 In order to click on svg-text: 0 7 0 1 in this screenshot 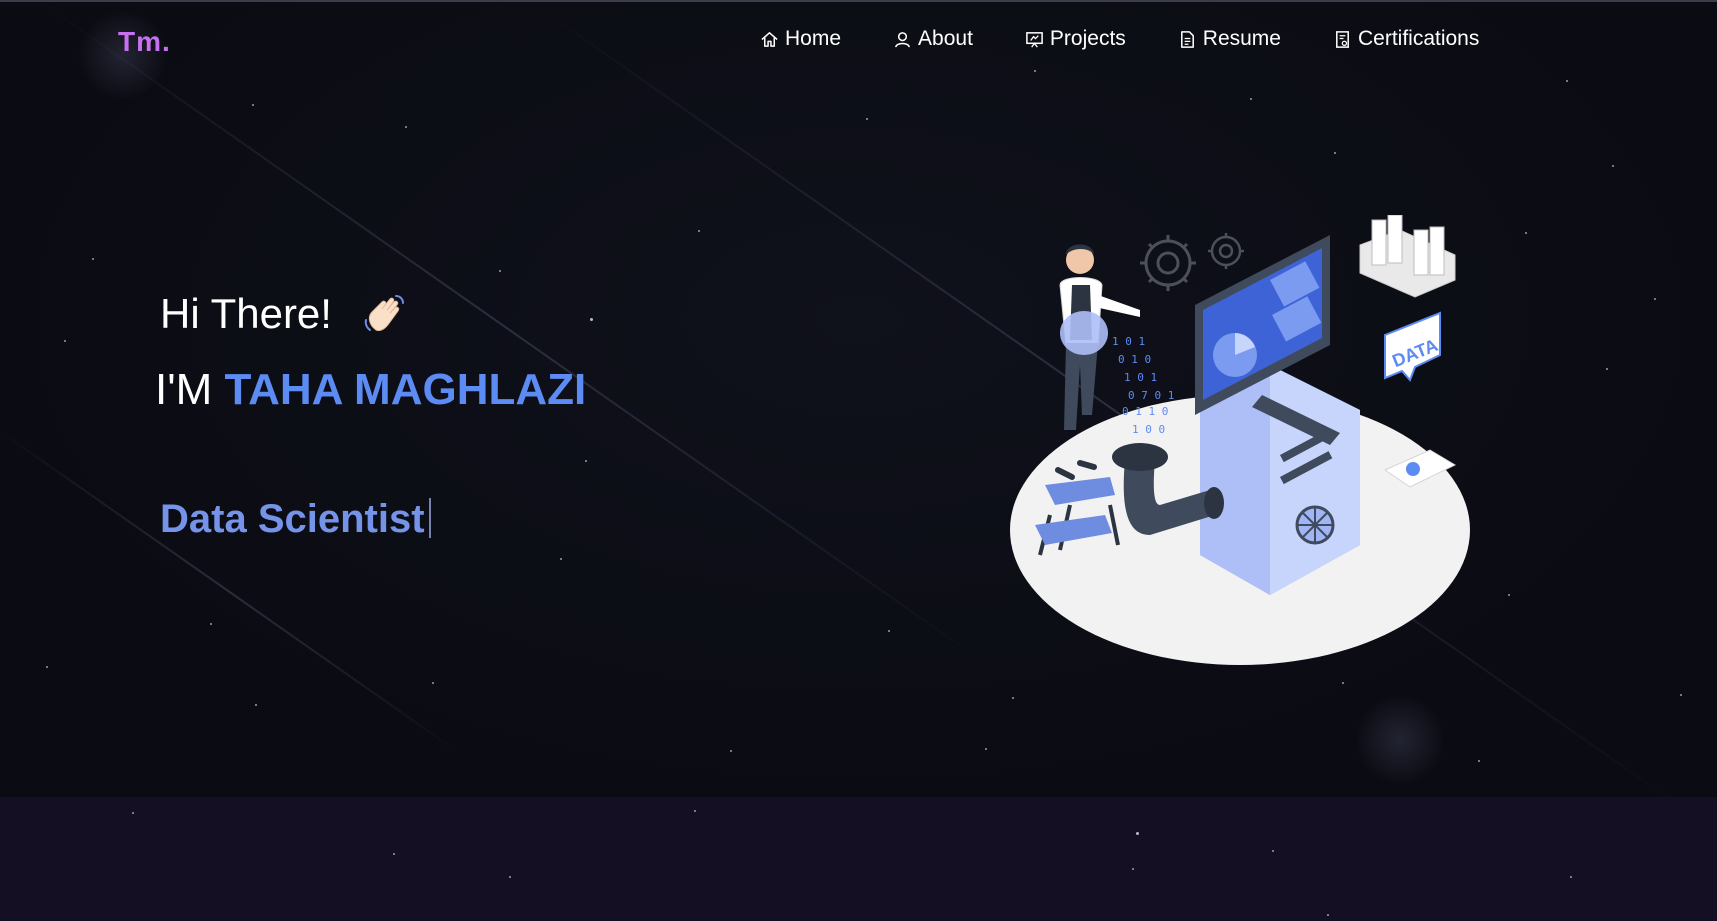, I will do `click(1151, 395)`.